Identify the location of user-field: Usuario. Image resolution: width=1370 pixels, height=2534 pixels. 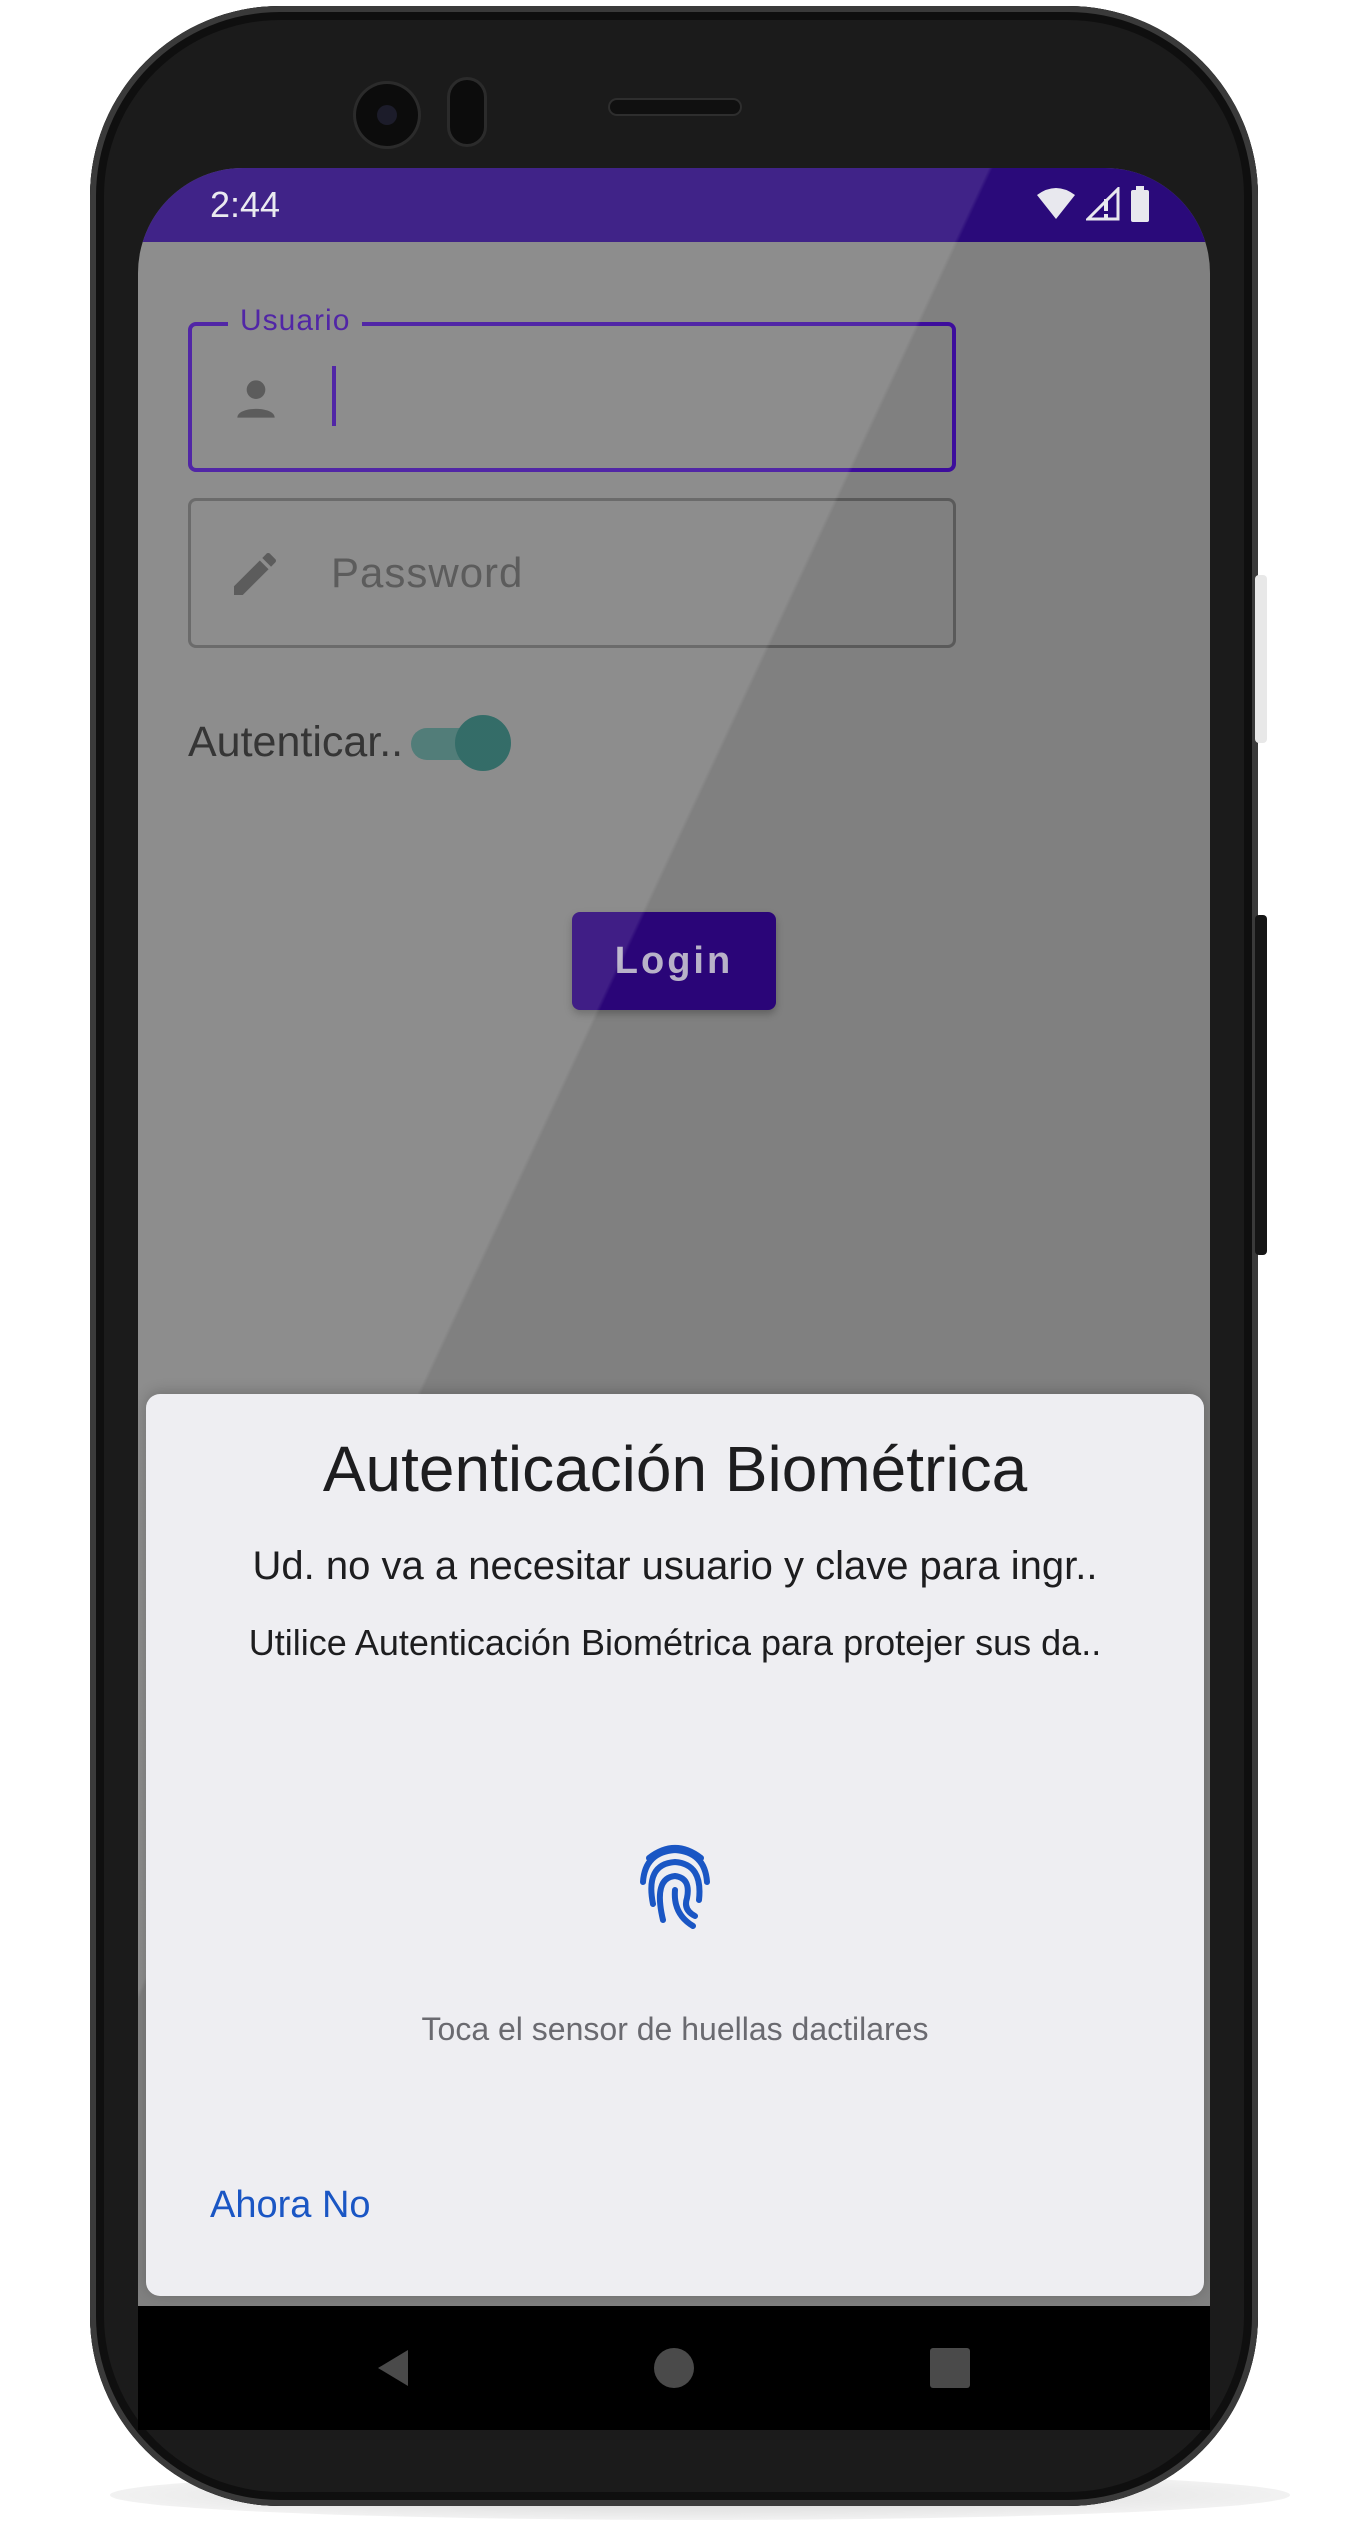
(572, 388).